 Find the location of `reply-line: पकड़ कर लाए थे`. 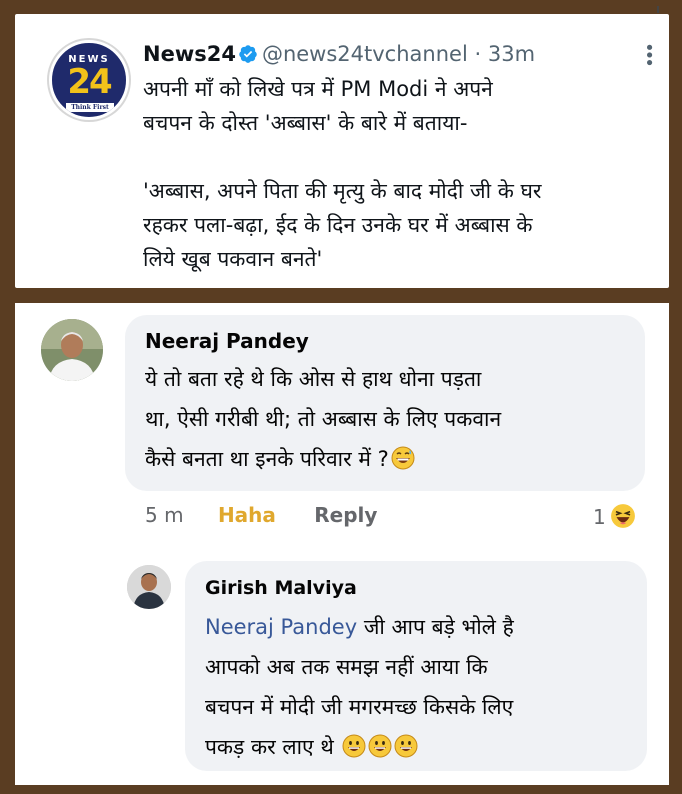

reply-line: पकड़ कर लाए थे is located at coordinates (269, 747).